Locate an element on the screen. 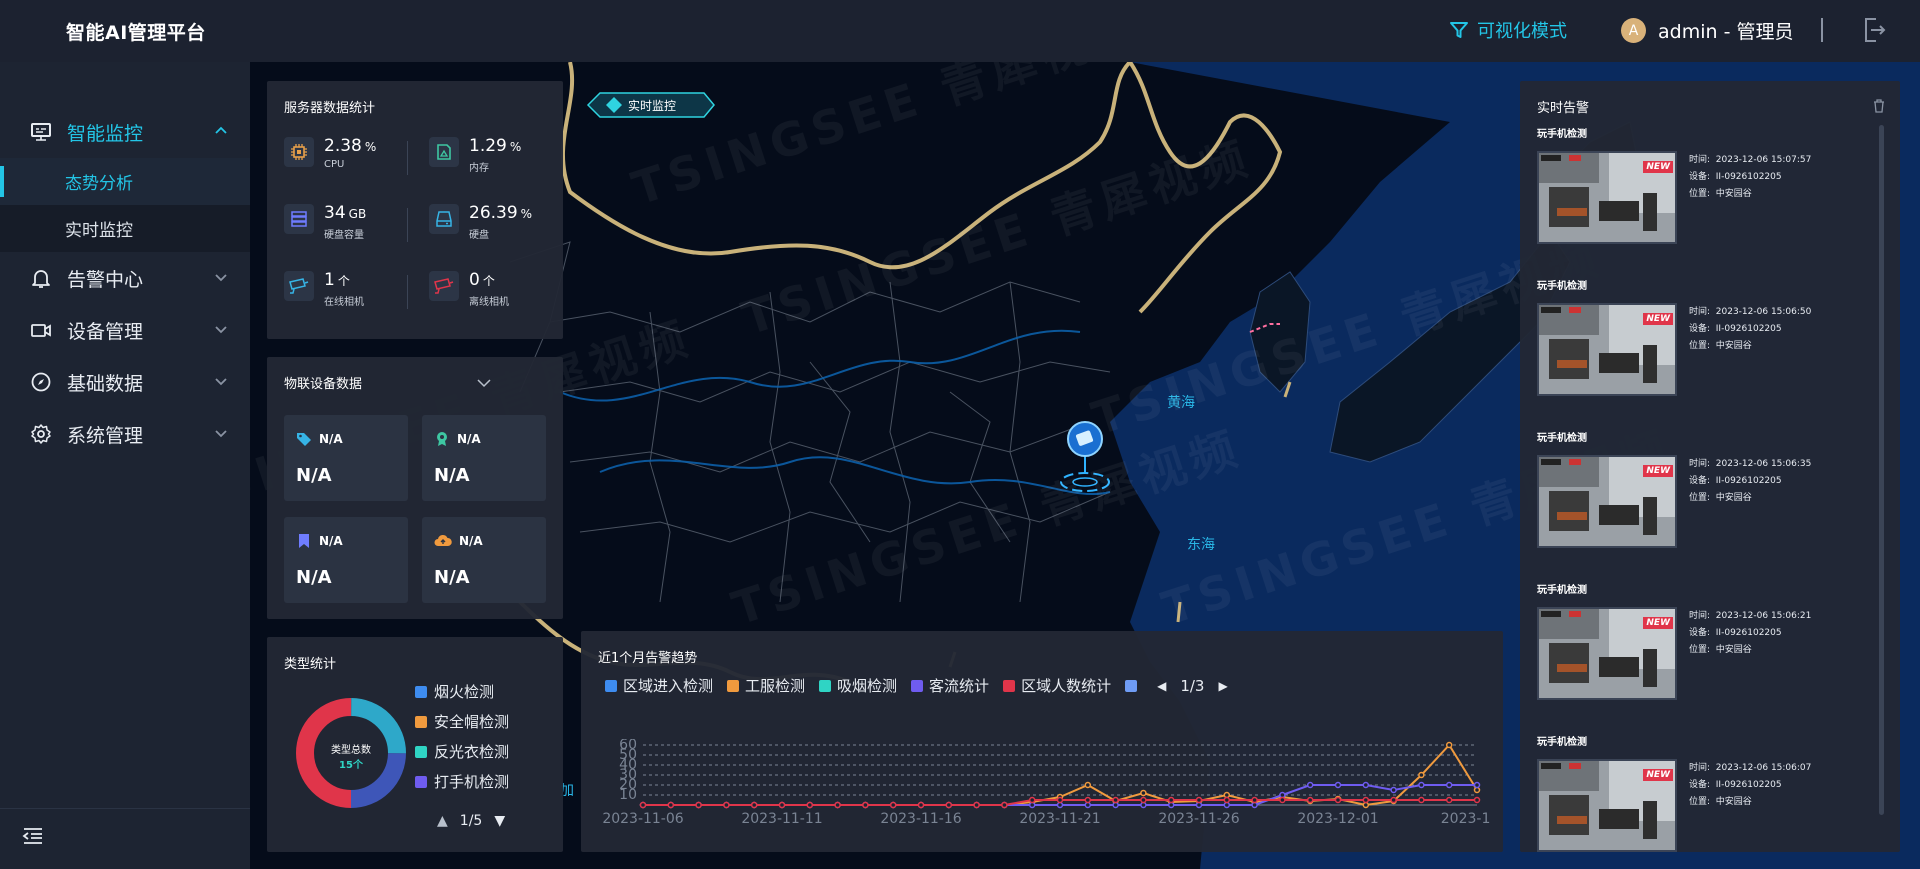  trend-legend-item: 客流统计 is located at coordinates (950, 685).